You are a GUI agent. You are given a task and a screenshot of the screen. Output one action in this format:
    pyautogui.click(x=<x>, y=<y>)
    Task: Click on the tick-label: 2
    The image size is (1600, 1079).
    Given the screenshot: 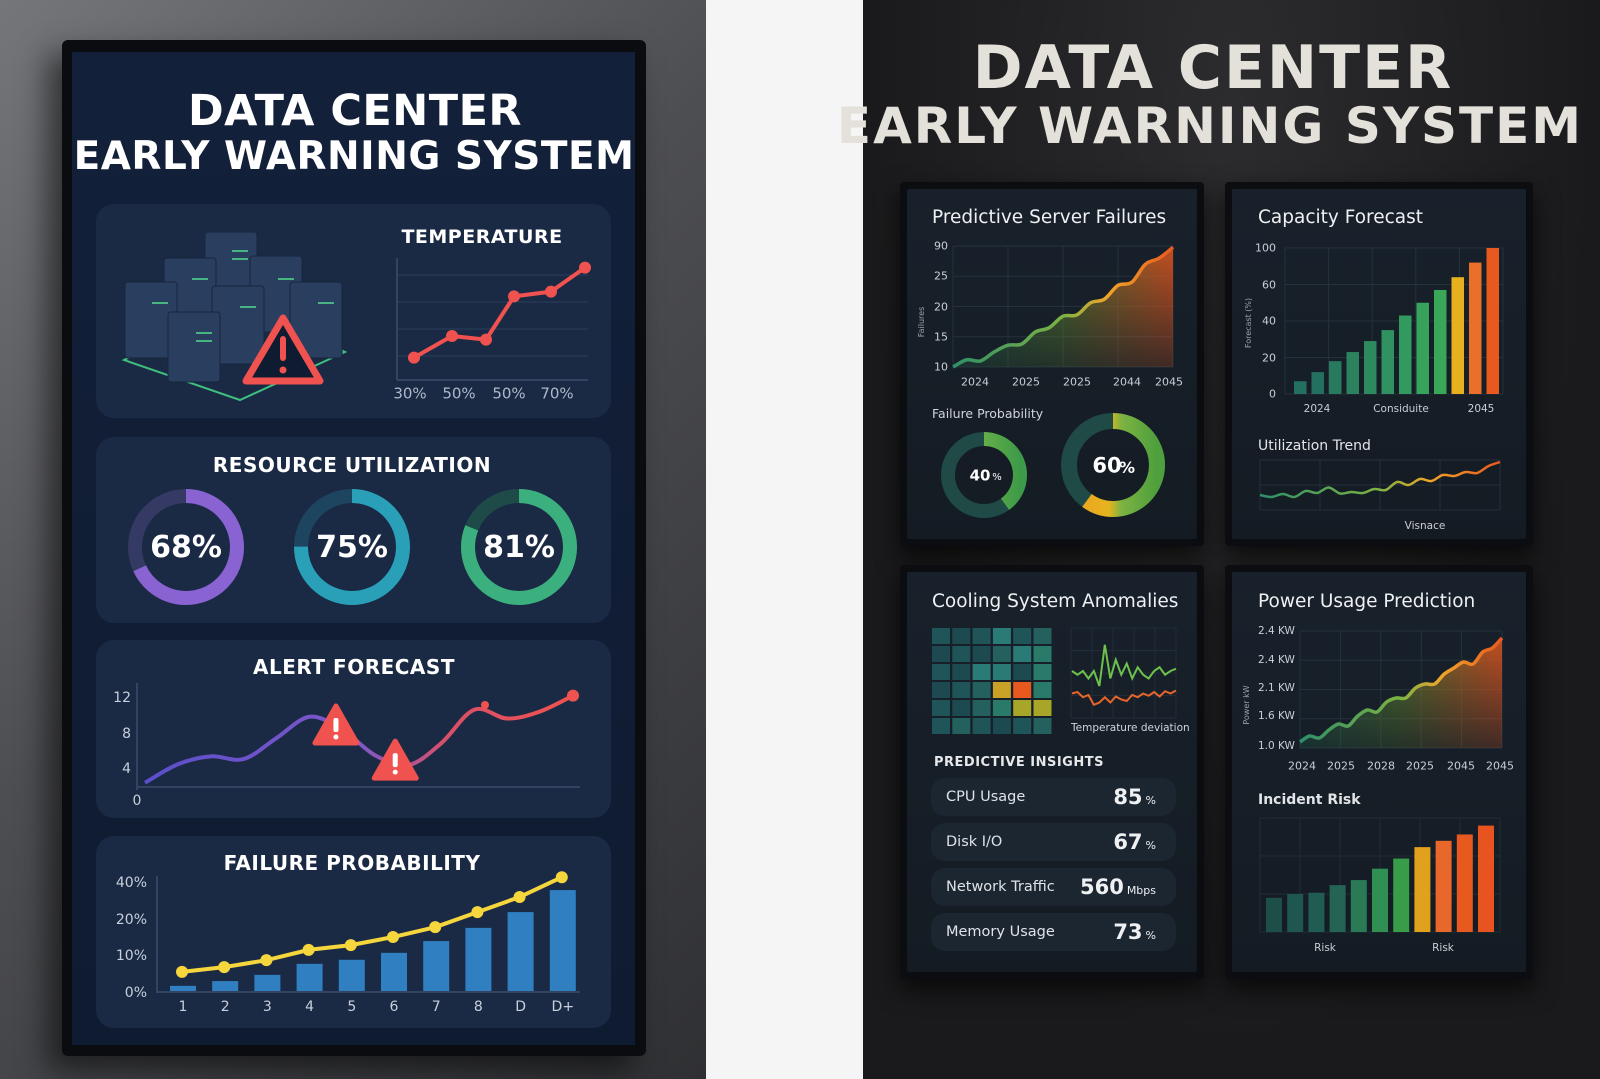 What is the action you would take?
    pyautogui.click(x=225, y=1007)
    